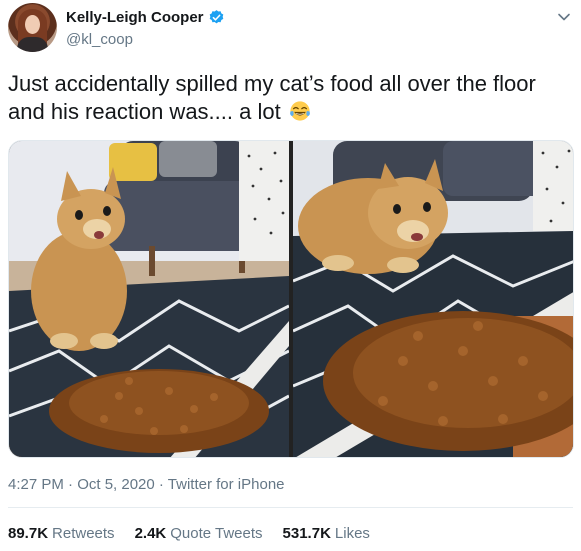  I want to click on verified-badge-icon, so click(216, 17).